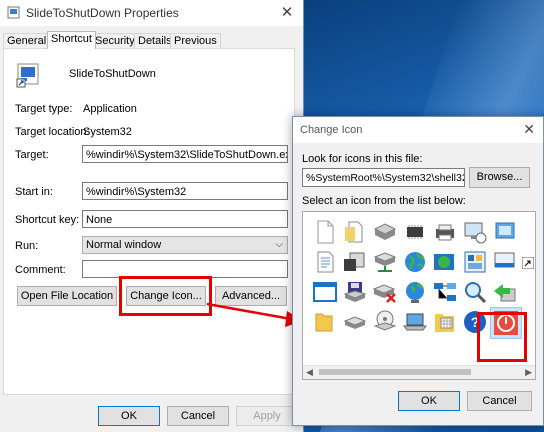  What do you see at coordinates (355, 322) in the screenshot?
I see `drive-icon` at bounding box center [355, 322].